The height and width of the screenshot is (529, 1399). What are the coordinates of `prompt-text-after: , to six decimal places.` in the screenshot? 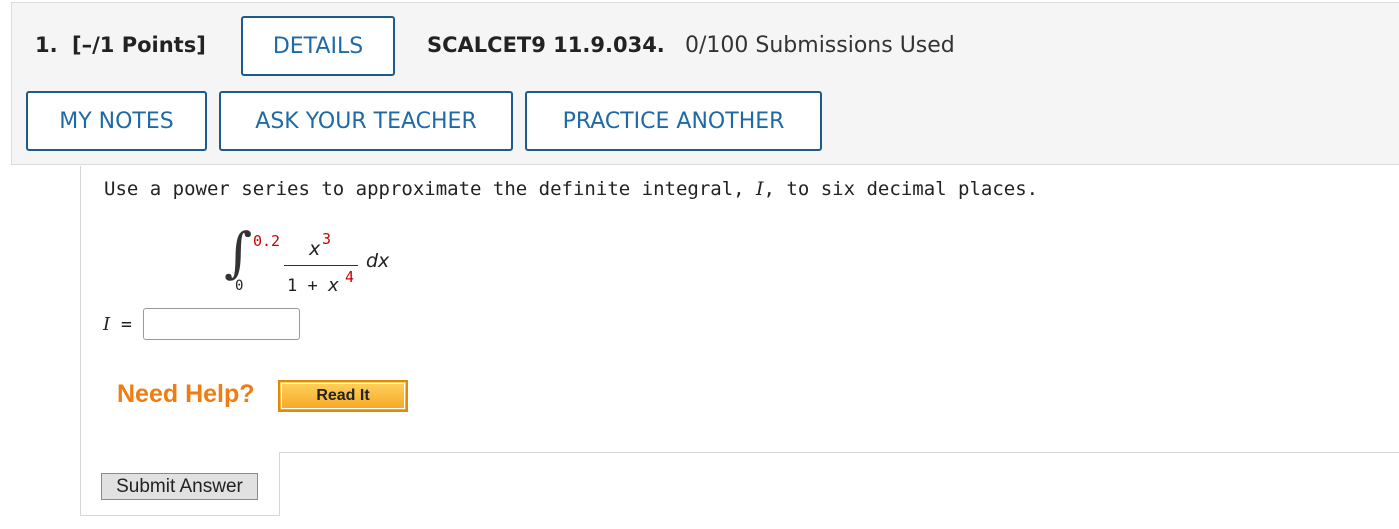 It's located at (901, 189).